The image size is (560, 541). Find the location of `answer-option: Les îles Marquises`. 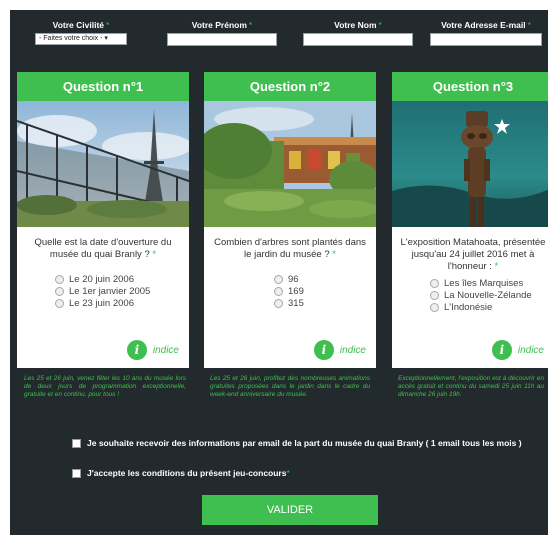

answer-option: Les îles Marquises is located at coordinates (489, 283).